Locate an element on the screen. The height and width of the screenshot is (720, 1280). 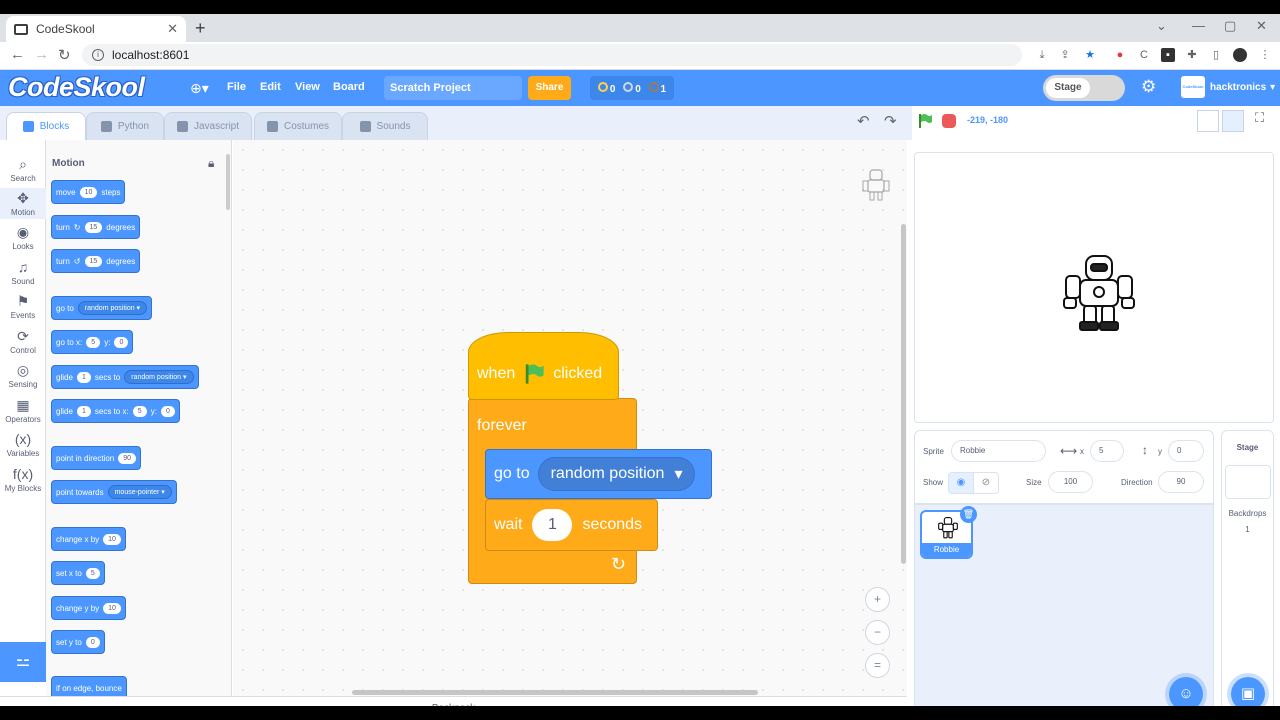
menu-board: Board is located at coordinates (349, 87).